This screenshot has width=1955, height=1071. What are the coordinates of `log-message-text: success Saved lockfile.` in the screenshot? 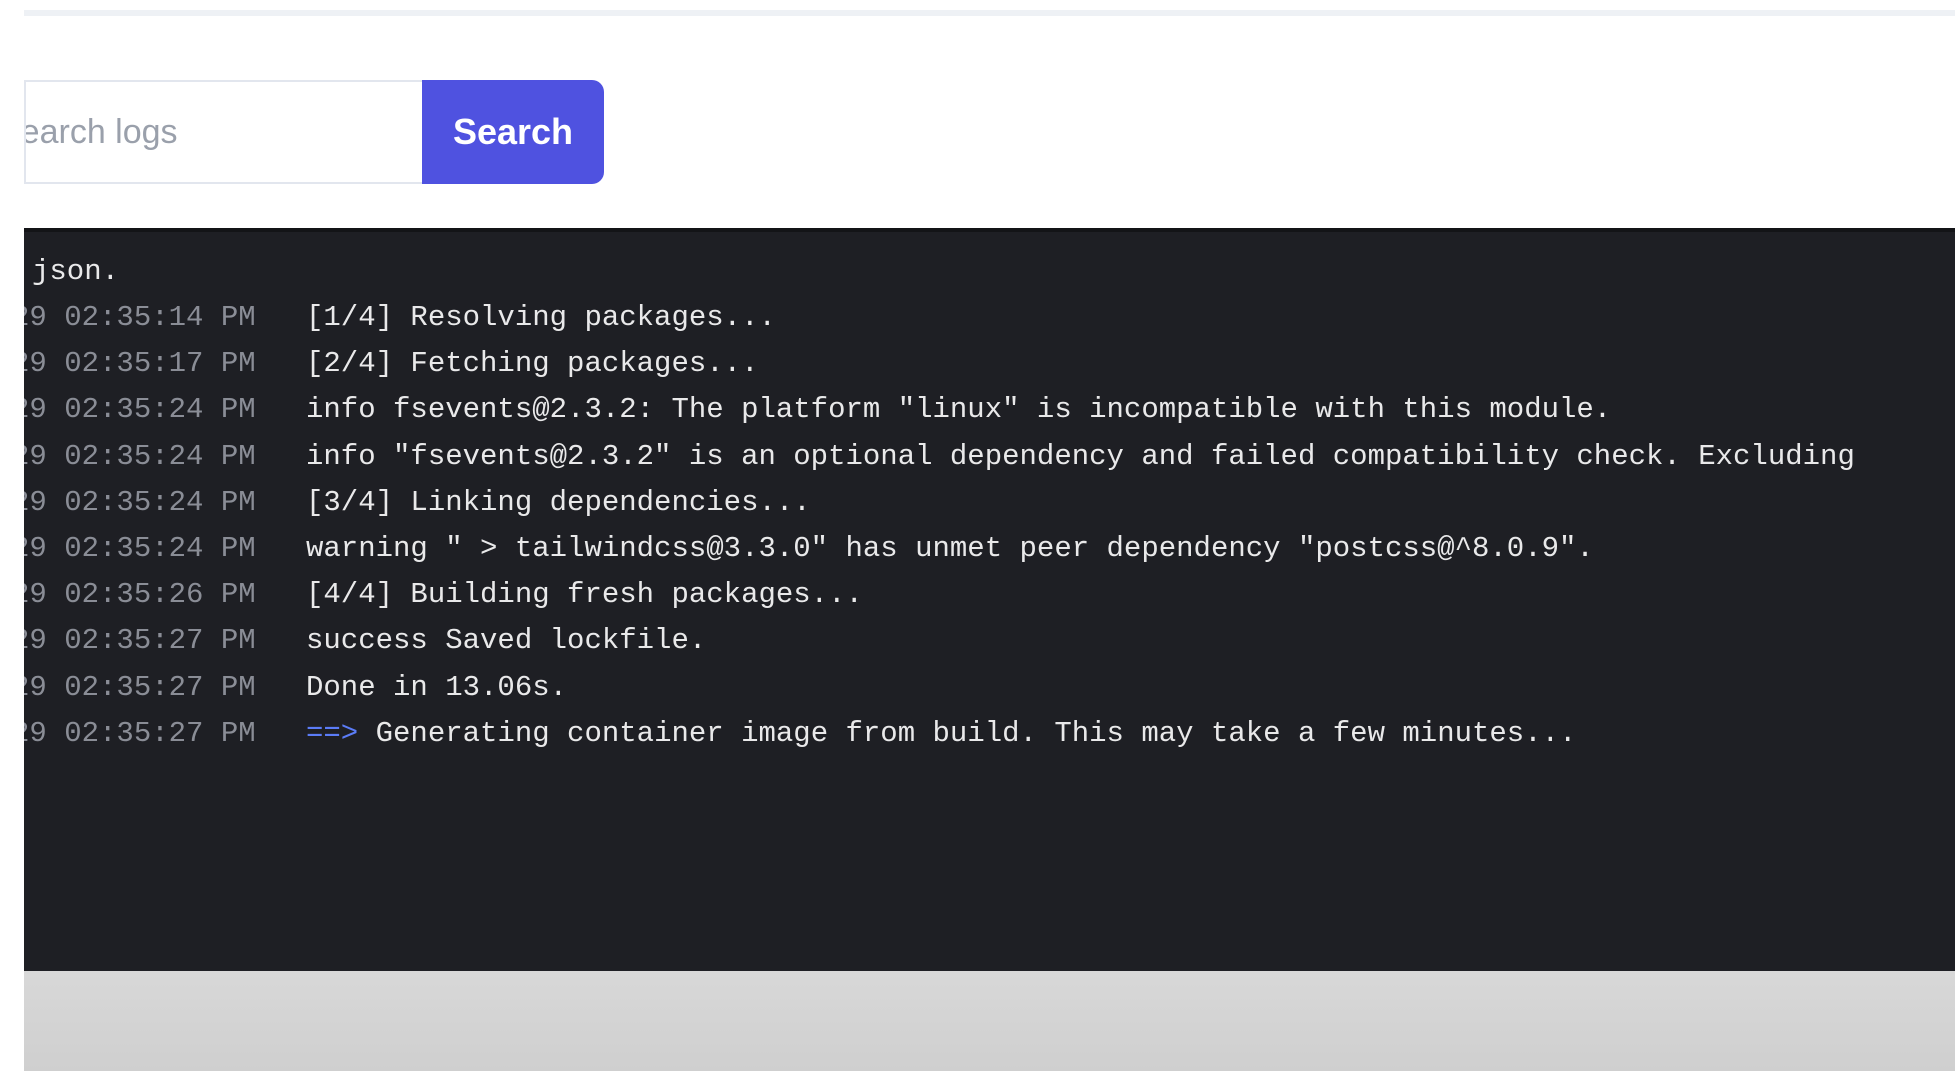 It's located at (506, 641).